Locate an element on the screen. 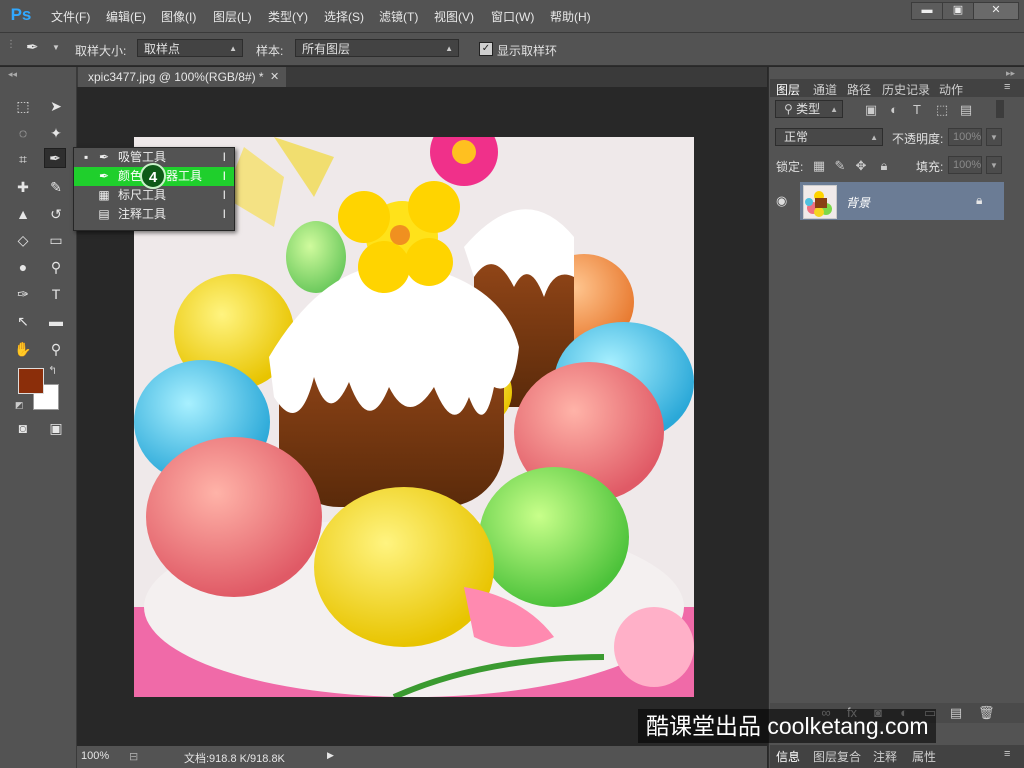  hand-tool-icon: ✋ is located at coordinates (23, 349).